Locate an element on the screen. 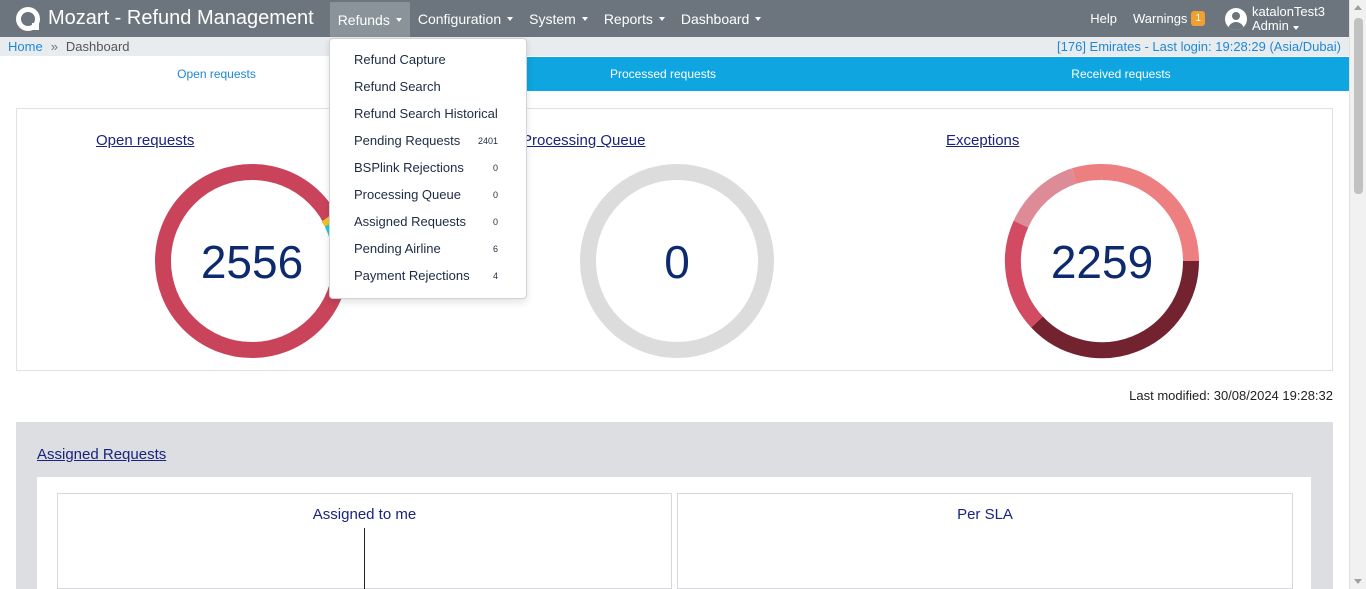 This screenshot has width=1366, height=589. help-link: Help is located at coordinates (1103, 18).